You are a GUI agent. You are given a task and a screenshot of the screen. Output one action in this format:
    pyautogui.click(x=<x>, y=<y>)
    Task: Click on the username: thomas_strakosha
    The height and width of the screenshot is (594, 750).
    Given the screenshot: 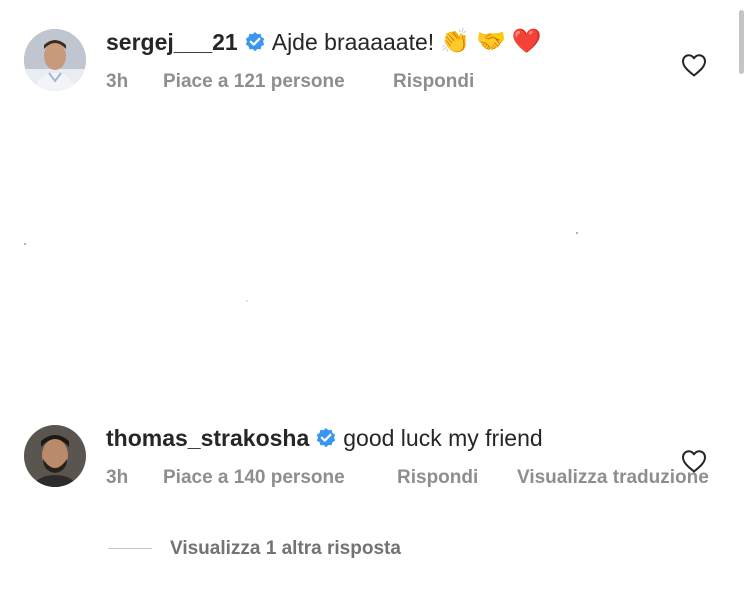 What is the action you would take?
    pyautogui.click(x=207, y=438)
    